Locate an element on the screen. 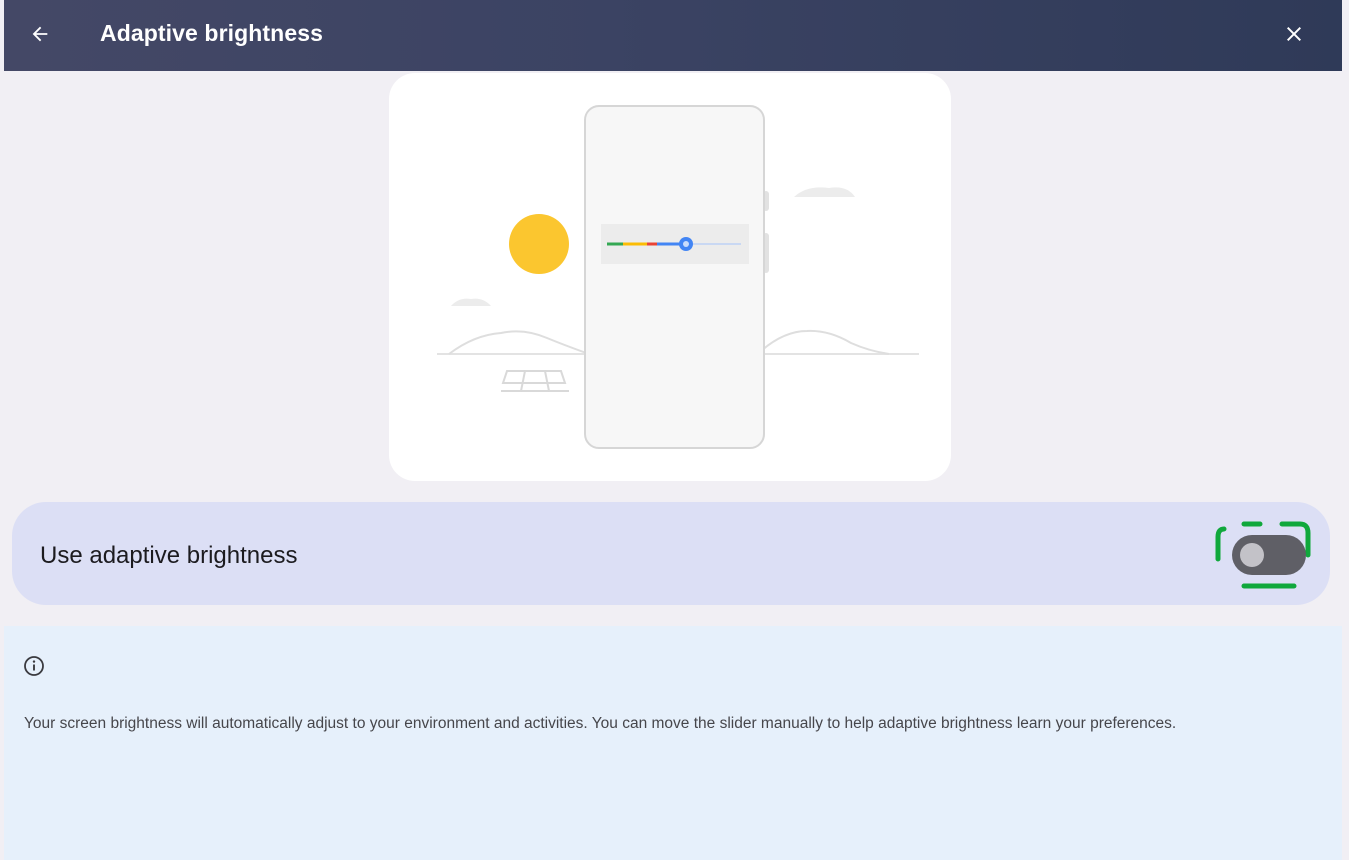 Image resolution: width=1349 pixels, height=860 pixels. back-button is located at coordinates (40, 34).